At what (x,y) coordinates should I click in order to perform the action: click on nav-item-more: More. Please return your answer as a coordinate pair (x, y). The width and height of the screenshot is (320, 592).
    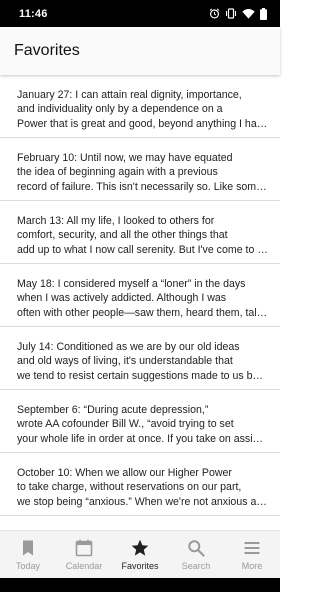
    Looking at the image, I should click on (252, 554).